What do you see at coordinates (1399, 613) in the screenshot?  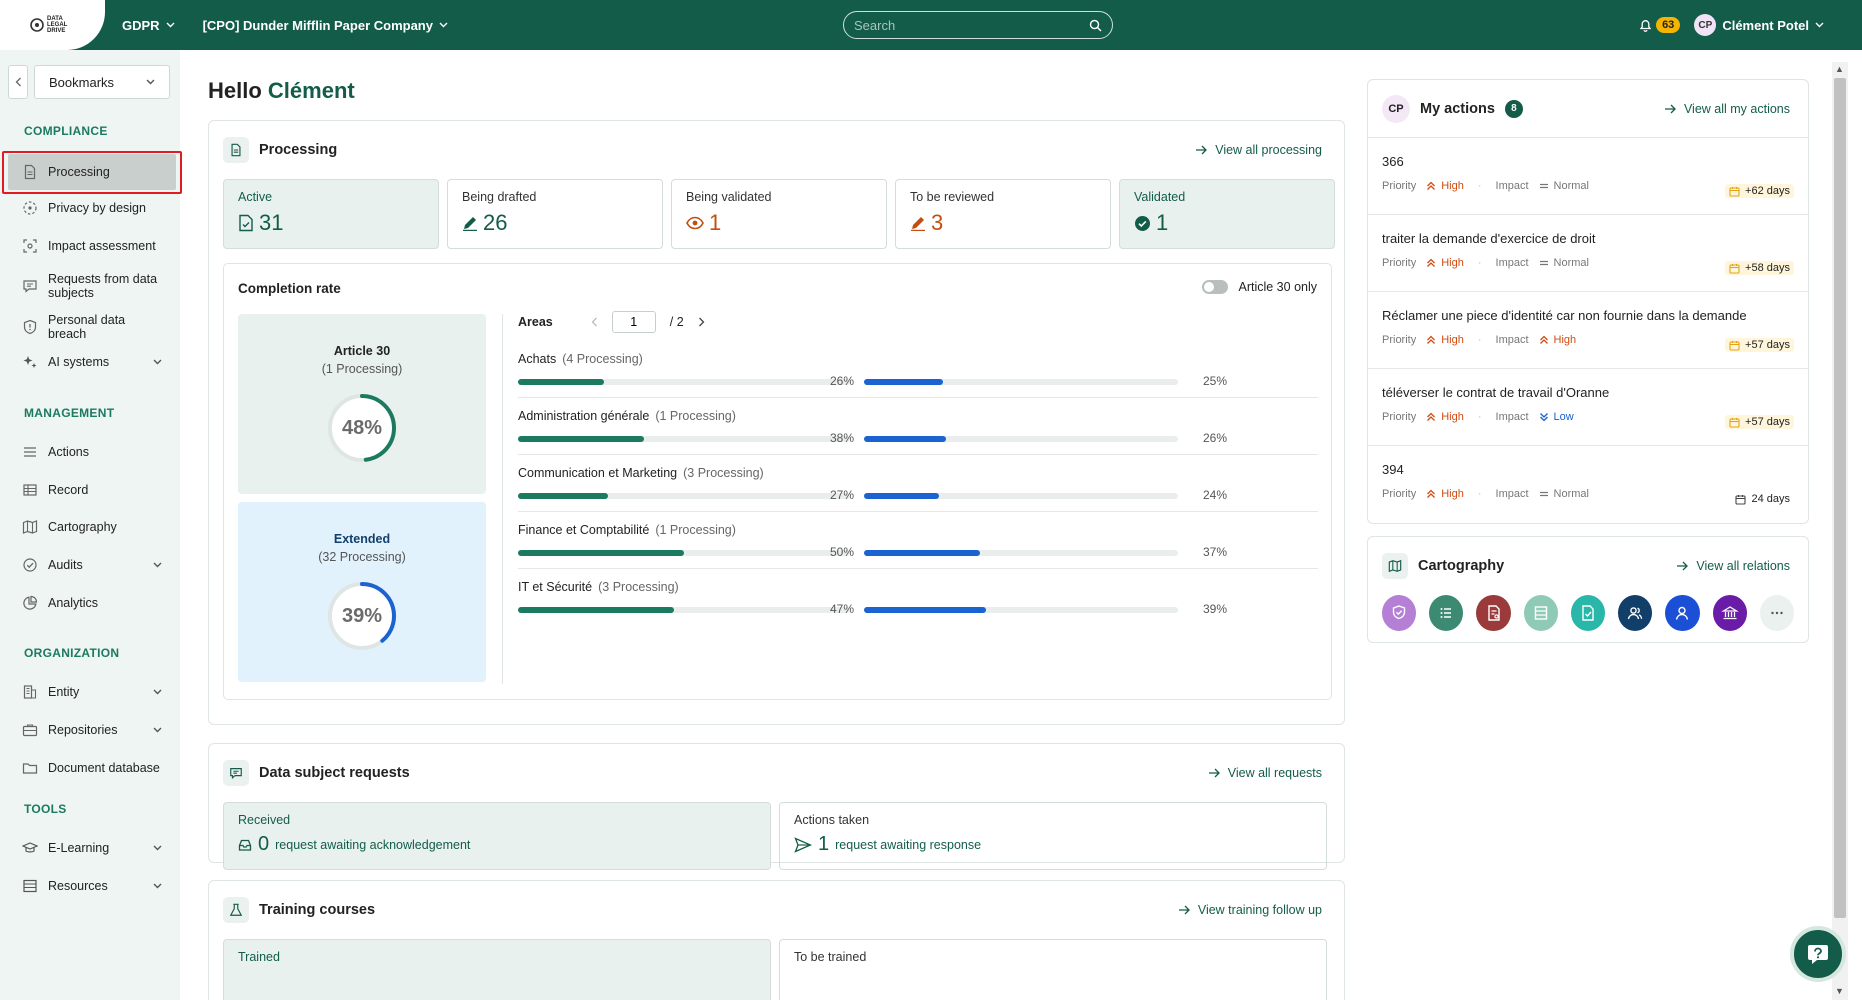 I see `shield-check-icon` at bounding box center [1399, 613].